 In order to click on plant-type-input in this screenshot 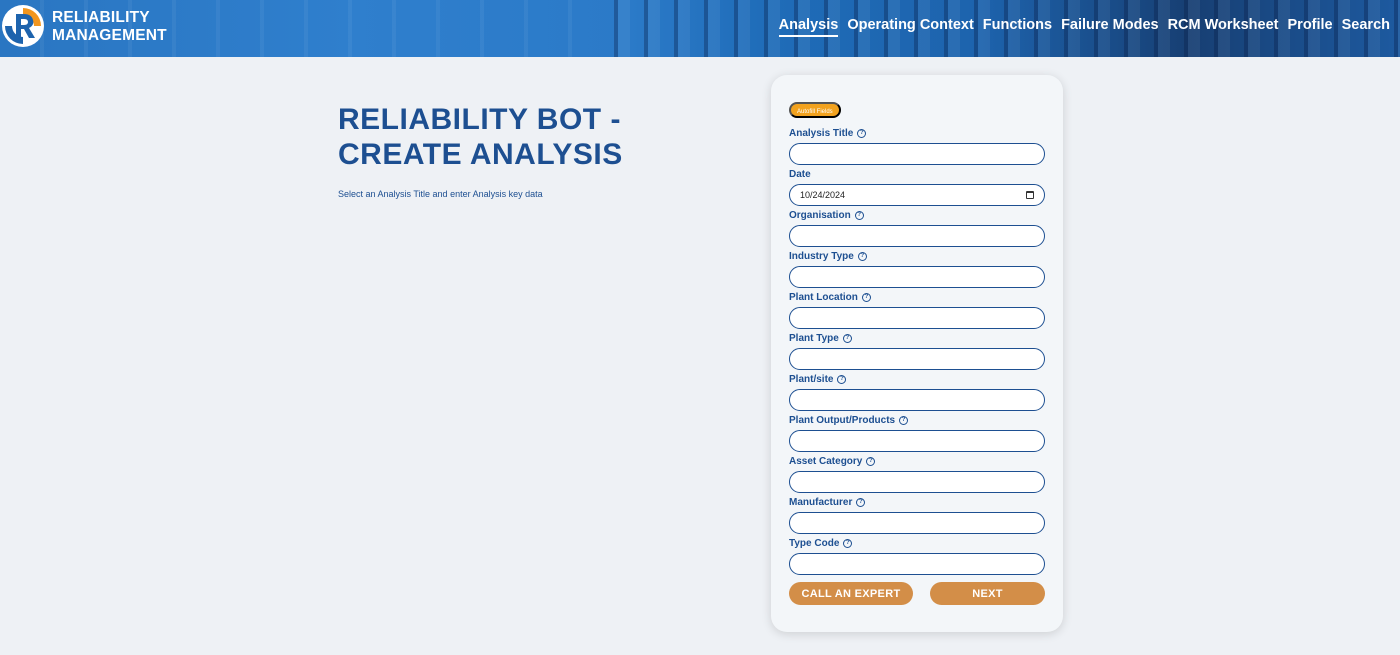, I will do `click(917, 359)`.